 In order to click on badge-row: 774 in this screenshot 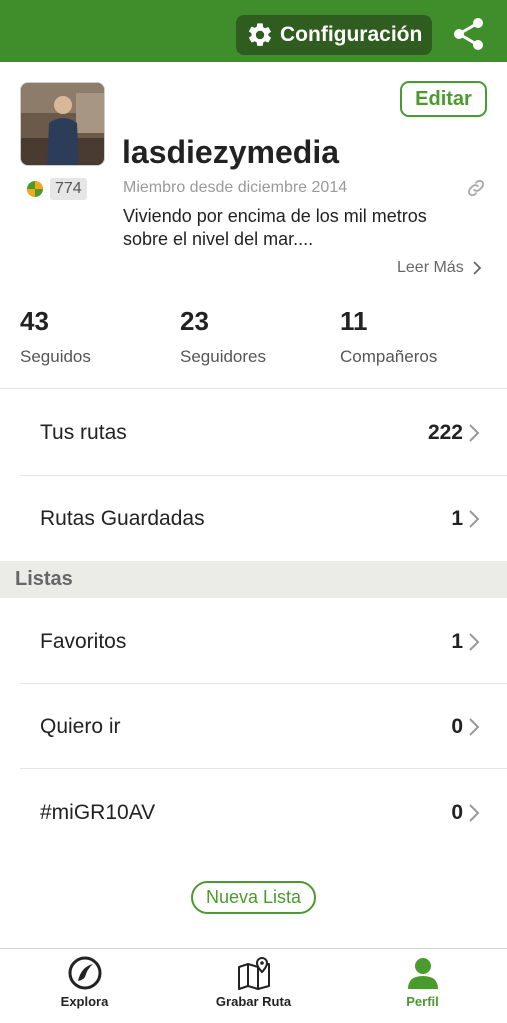, I will do `click(56, 189)`.